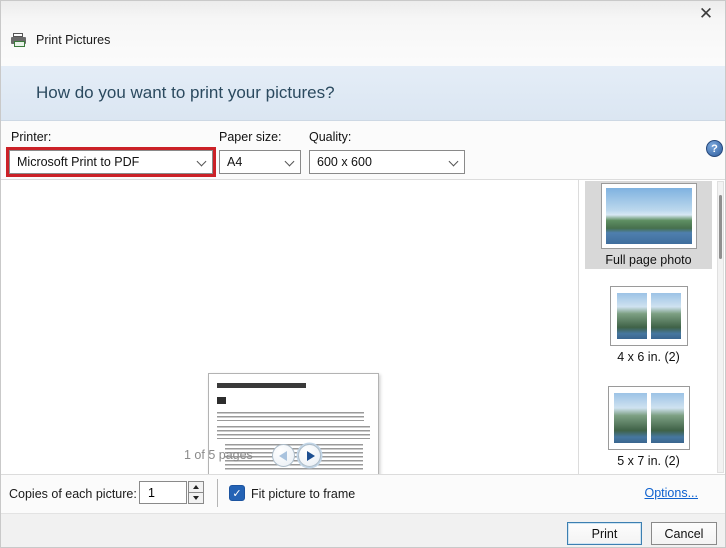 This screenshot has width=726, height=548. What do you see at coordinates (648, 461) in the screenshot?
I see `layout-label: 5 x 7 in. (2)` at bounding box center [648, 461].